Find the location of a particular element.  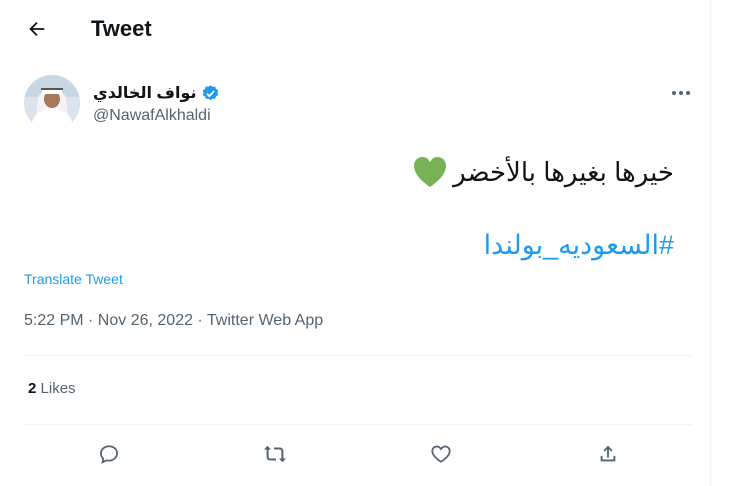

tweet-text: خيرها بغيرها بالأخضر is located at coordinates (563, 171).